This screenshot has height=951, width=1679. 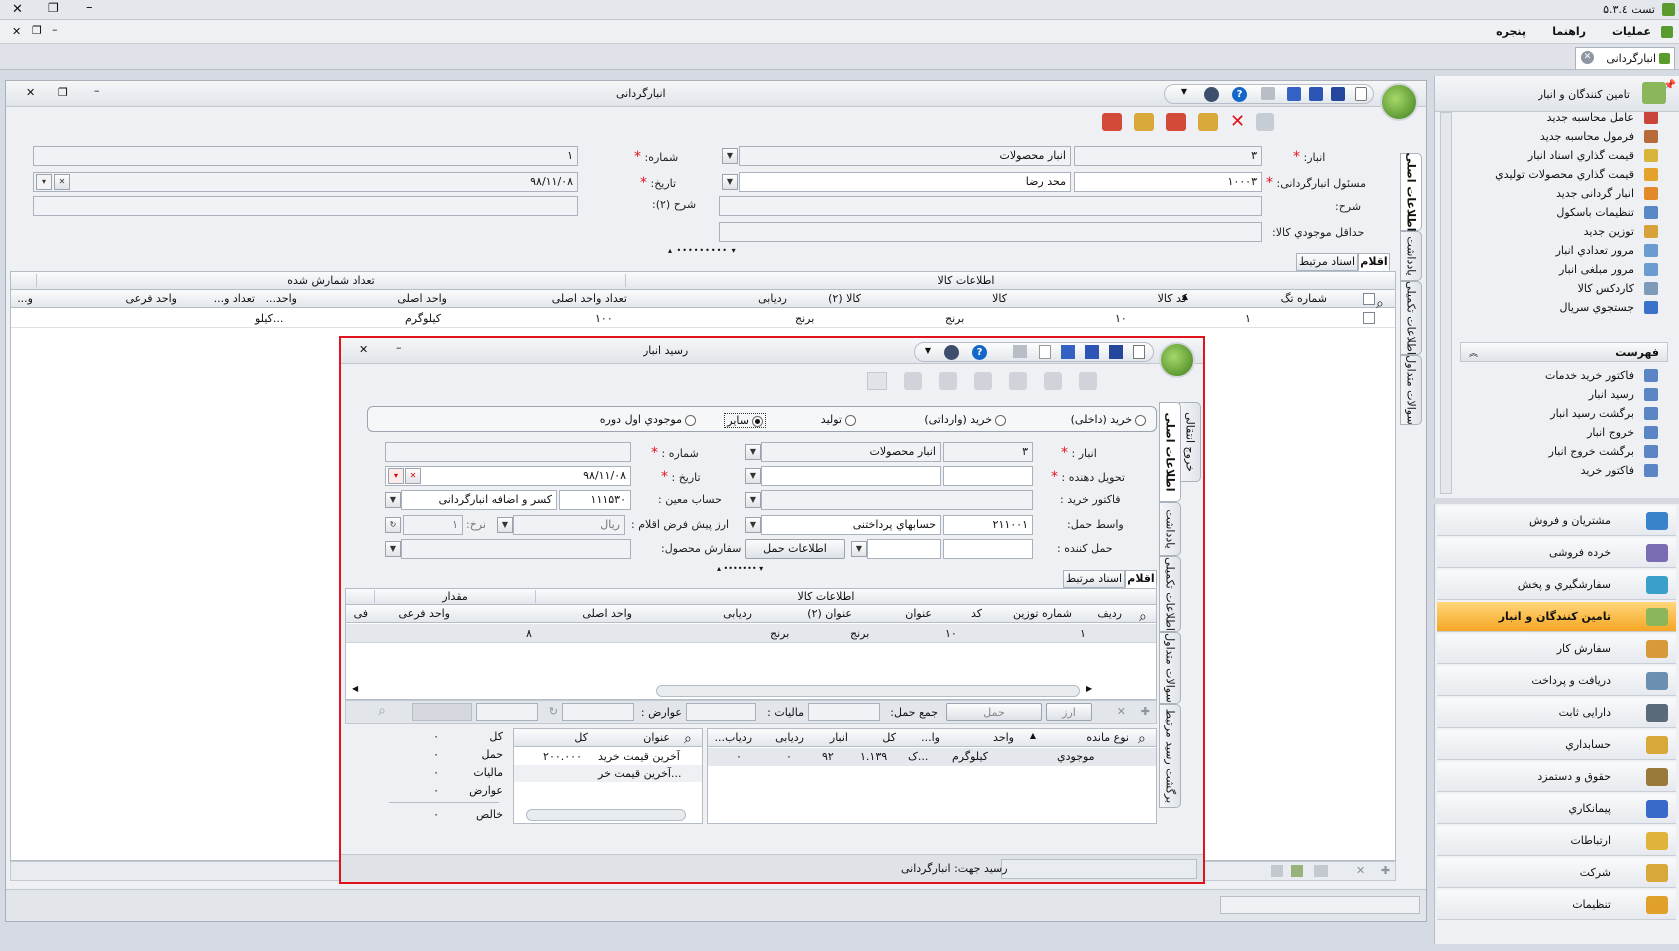 What do you see at coordinates (1338, 94) in the screenshot?
I see `save-icon` at bounding box center [1338, 94].